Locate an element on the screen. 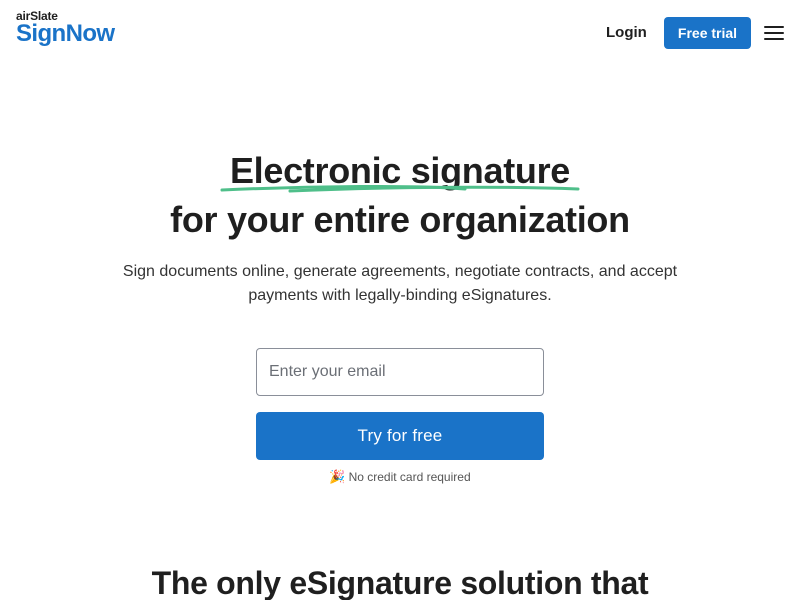 The image size is (800, 600). site-header: airSlate SignNow Login Free trial is located at coordinates (400, 33).